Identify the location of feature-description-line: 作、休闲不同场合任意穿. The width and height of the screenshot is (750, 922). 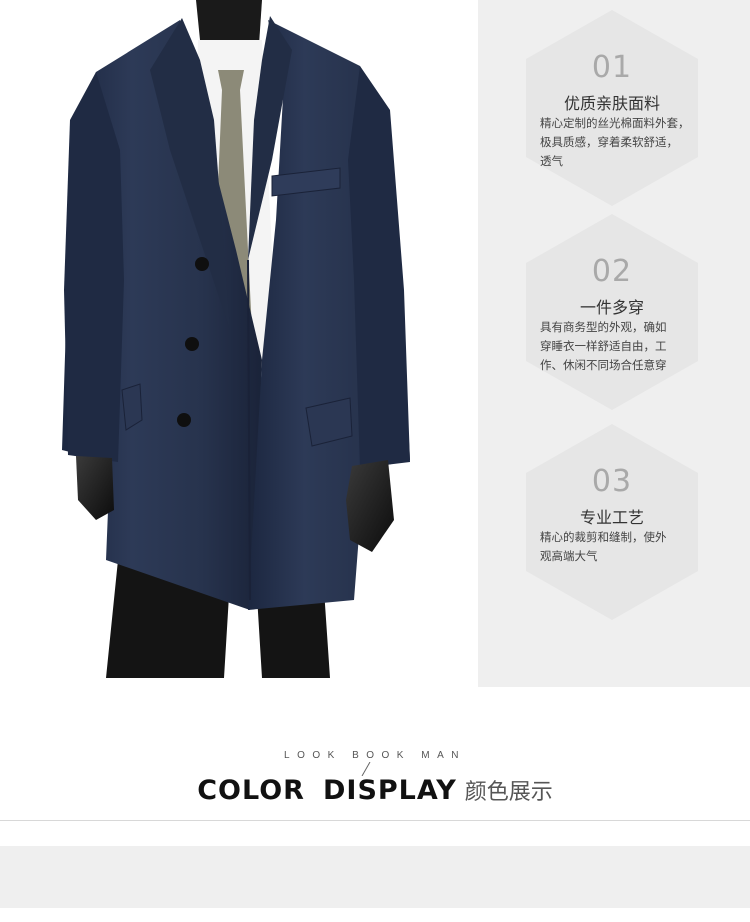
(603, 365).